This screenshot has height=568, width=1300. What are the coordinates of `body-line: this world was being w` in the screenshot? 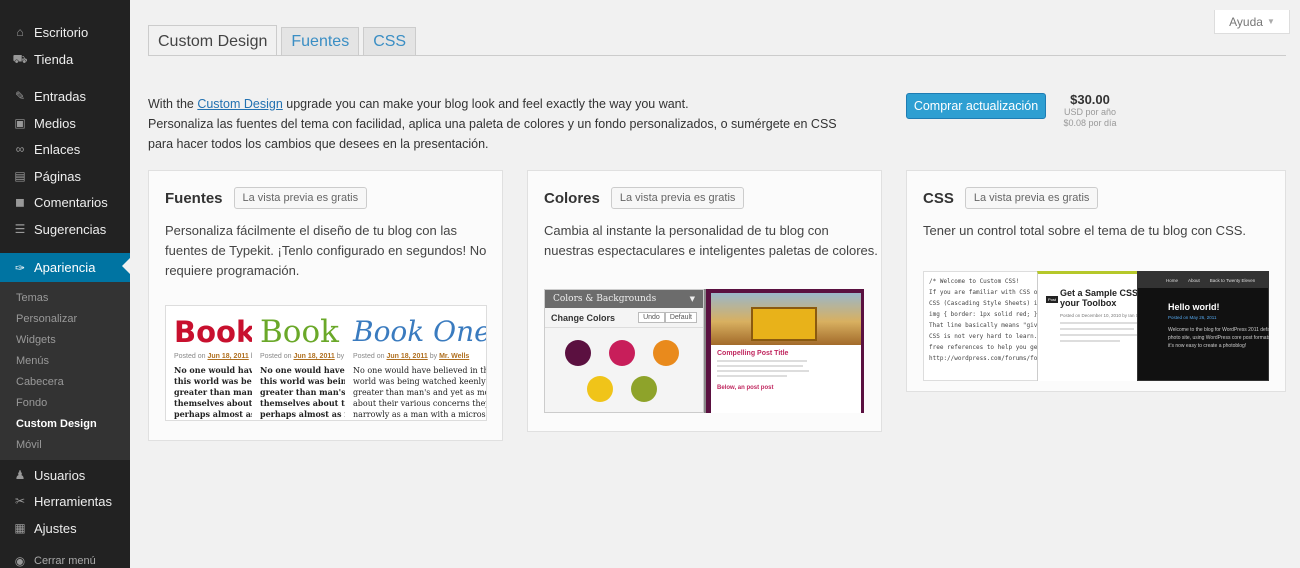 It's located at (302, 381).